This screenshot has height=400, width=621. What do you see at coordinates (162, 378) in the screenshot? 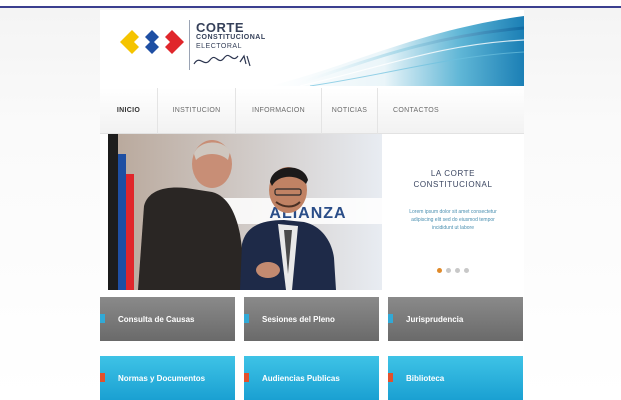
I see `tile-label: Normas y Documentos` at bounding box center [162, 378].